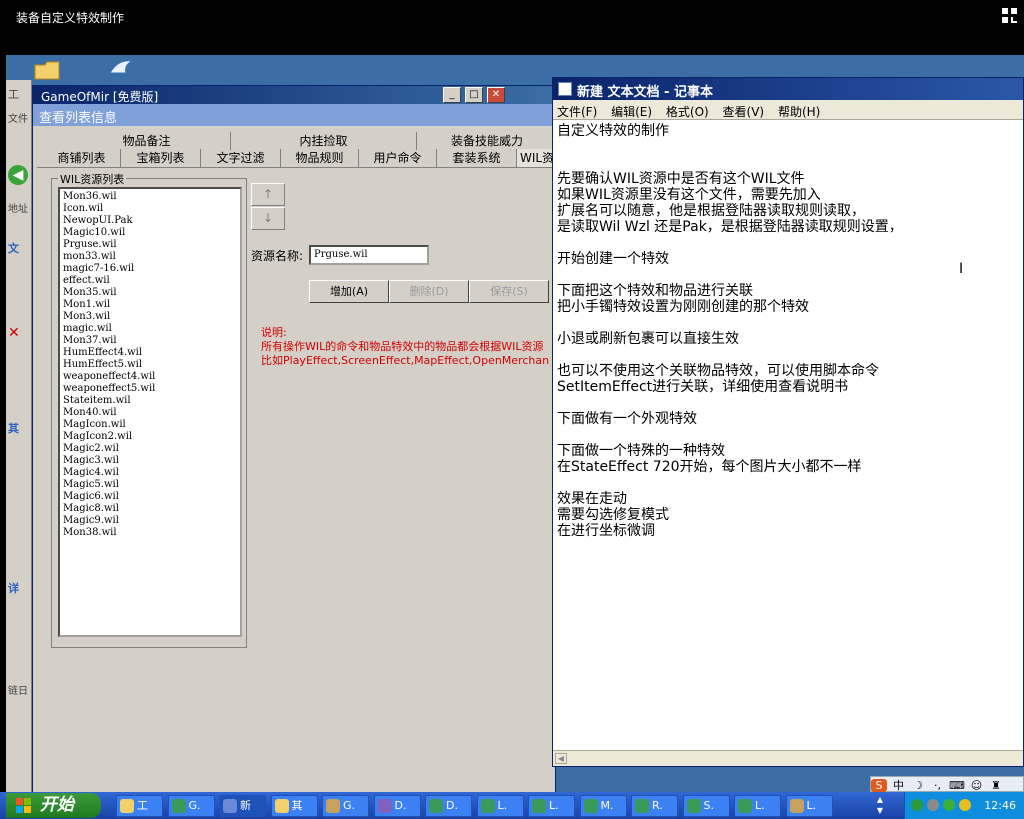  Describe the element at coordinates (474, 95) in the screenshot. I see `maximize-button: □` at that location.